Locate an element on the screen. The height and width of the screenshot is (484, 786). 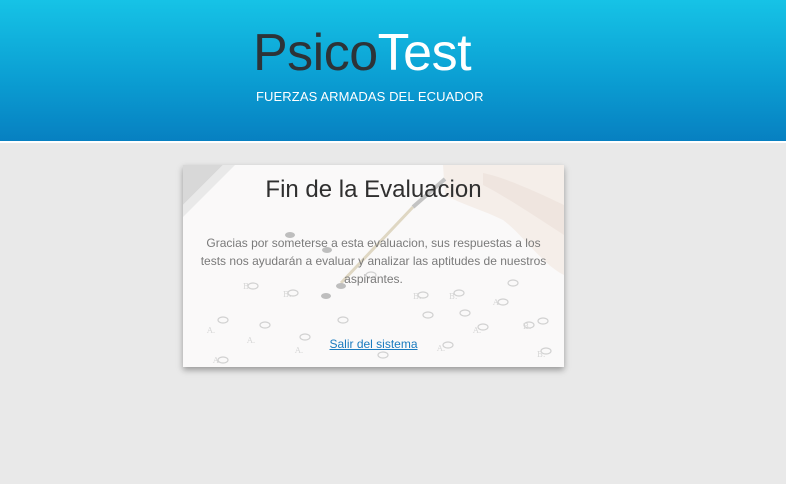
organization-subtitle: FUERZAS ARMADAS DEL ECUADOR is located at coordinates (370, 96).